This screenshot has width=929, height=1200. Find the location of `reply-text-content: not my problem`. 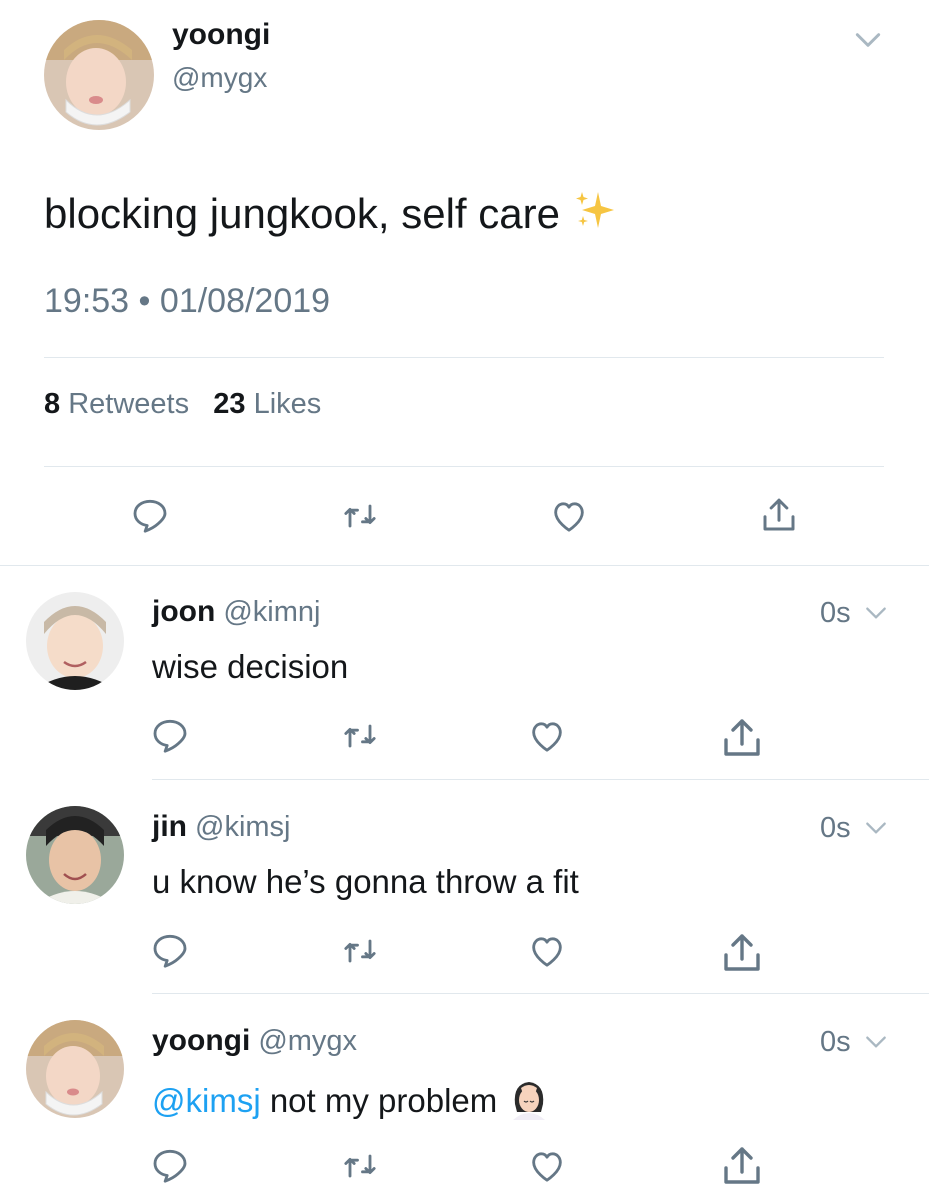

reply-text-content: not my problem is located at coordinates (383, 1100).